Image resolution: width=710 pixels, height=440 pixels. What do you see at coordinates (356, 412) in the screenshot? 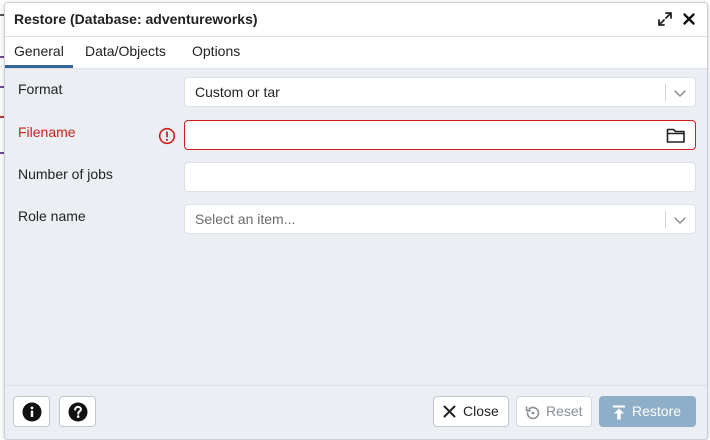
I see `dialog-footer: Close Reset Restore` at bounding box center [356, 412].